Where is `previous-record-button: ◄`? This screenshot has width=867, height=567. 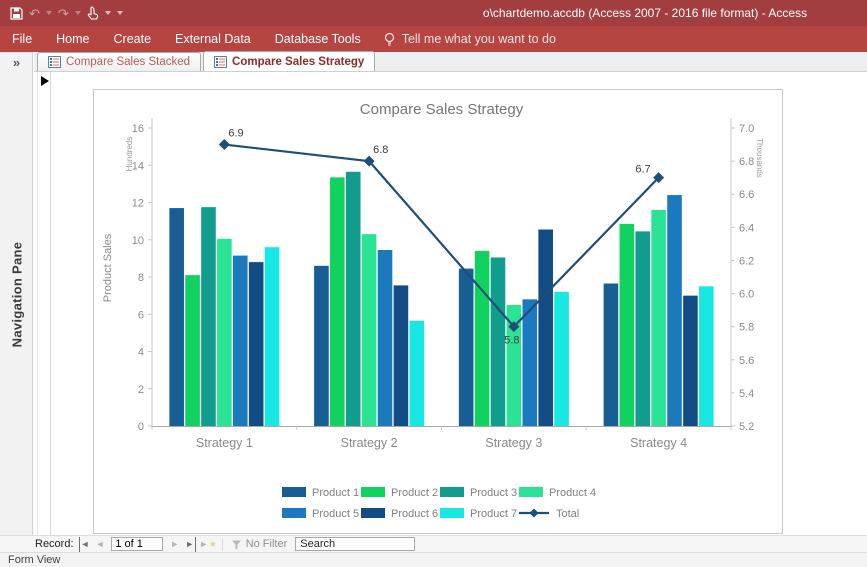 previous-record-button: ◄ is located at coordinates (99, 544).